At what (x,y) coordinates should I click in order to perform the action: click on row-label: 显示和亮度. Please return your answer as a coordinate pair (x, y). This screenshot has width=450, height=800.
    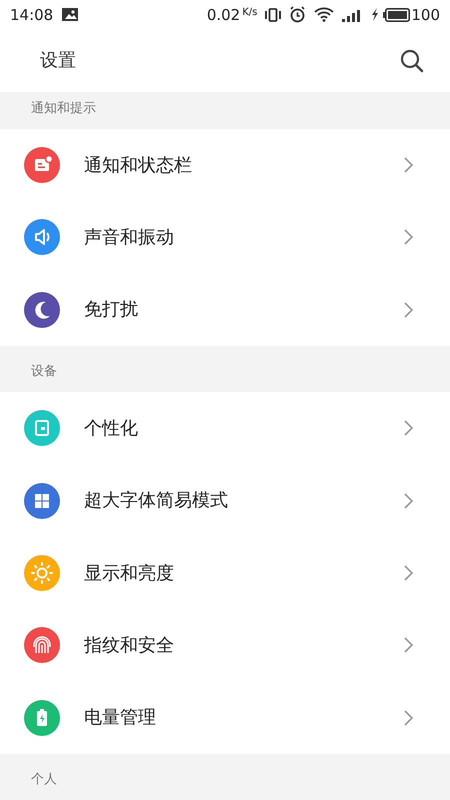
    Looking at the image, I should click on (129, 574).